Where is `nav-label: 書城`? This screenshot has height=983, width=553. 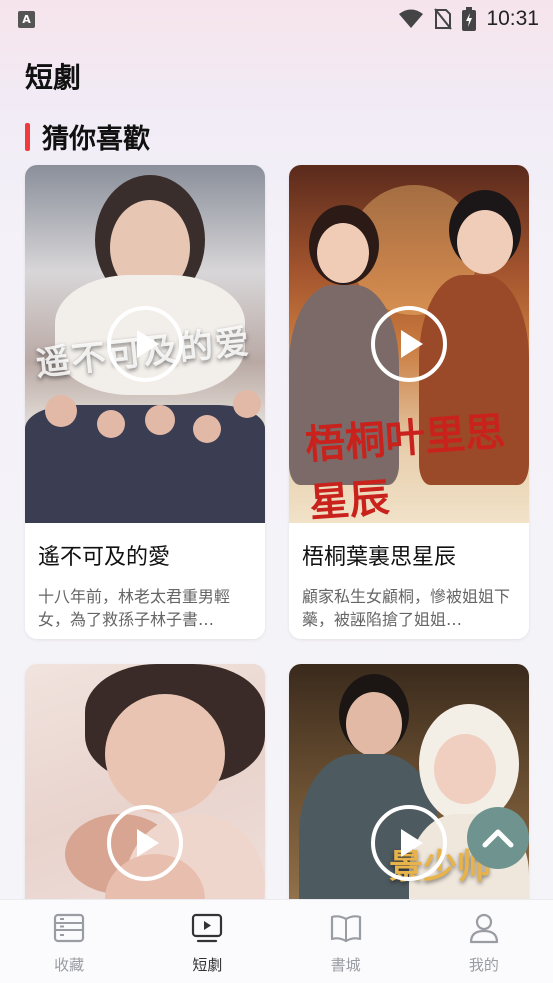
nav-label: 書城 is located at coordinates (345, 965).